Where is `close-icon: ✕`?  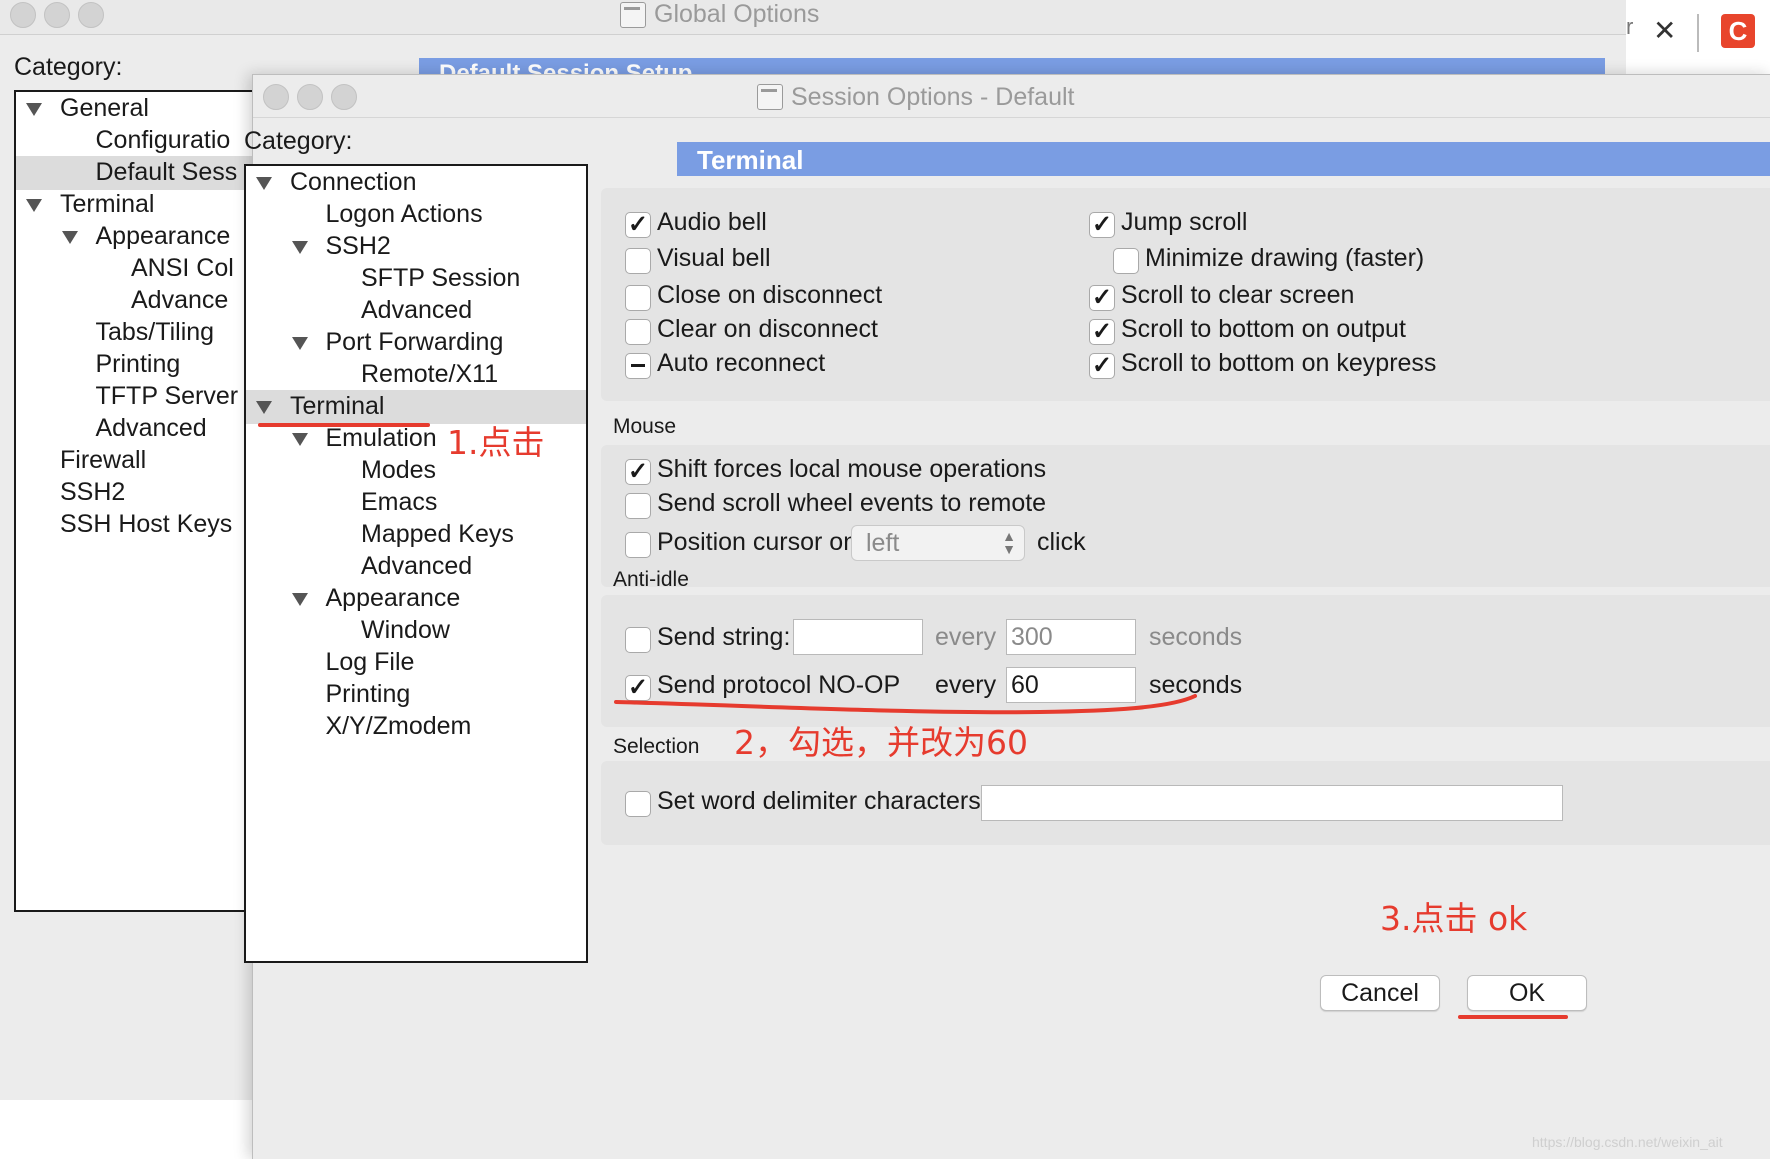 close-icon: ✕ is located at coordinates (1664, 30).